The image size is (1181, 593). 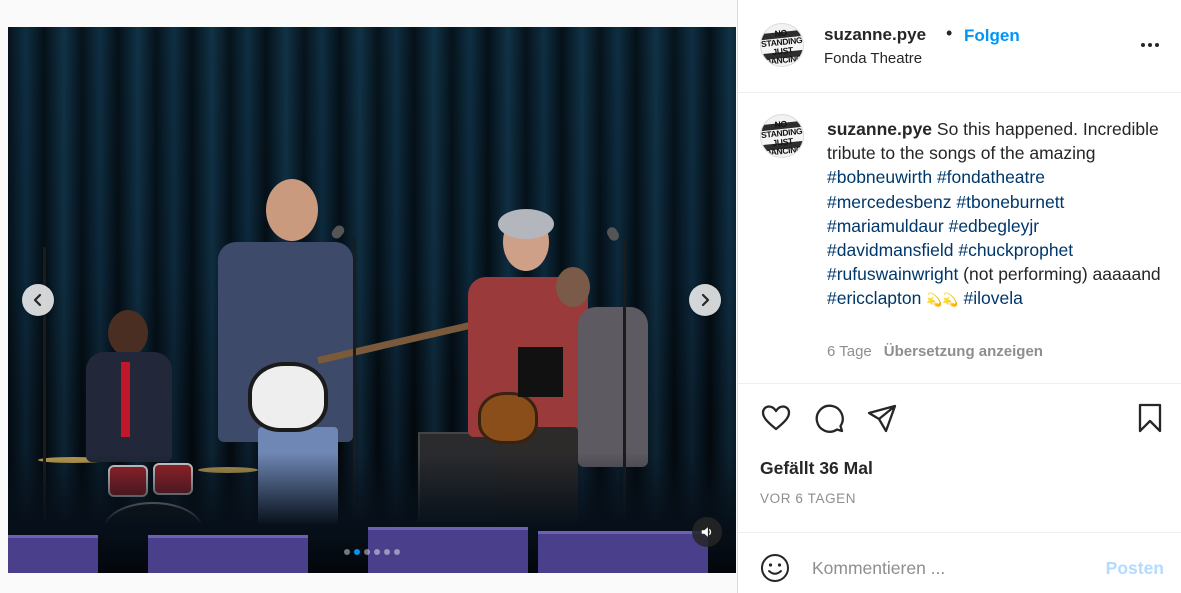 What do you see at coordinates (962, 418) in the screenshot?
I see `action-bar` at bounding box center [962, 418].